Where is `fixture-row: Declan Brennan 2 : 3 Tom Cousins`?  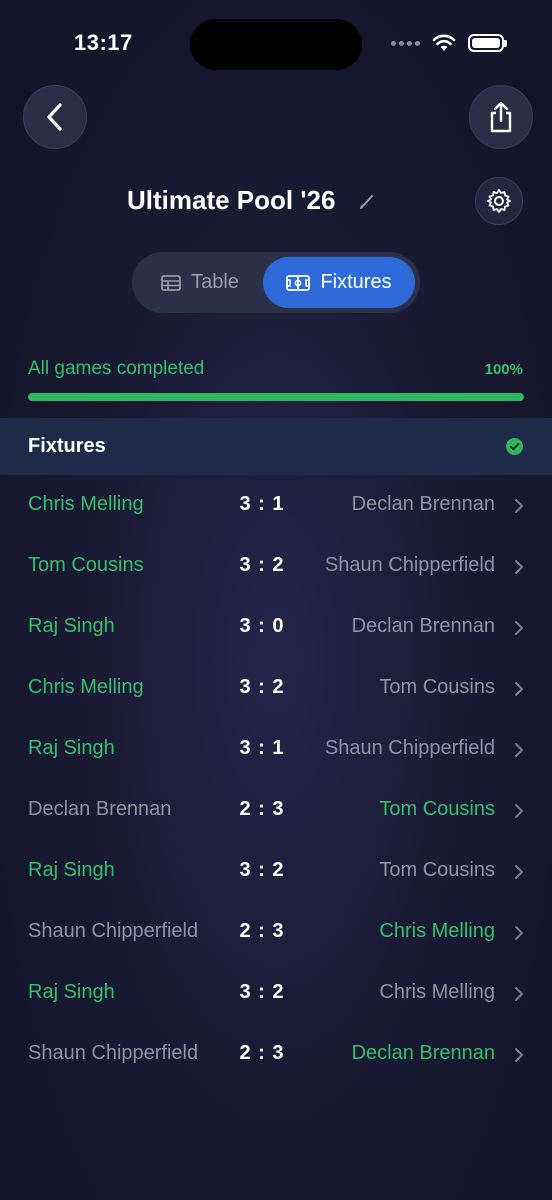
fixture-row: Declan Brennan 2 : 3 Tom Cousins is located at coordinates (276, 810).